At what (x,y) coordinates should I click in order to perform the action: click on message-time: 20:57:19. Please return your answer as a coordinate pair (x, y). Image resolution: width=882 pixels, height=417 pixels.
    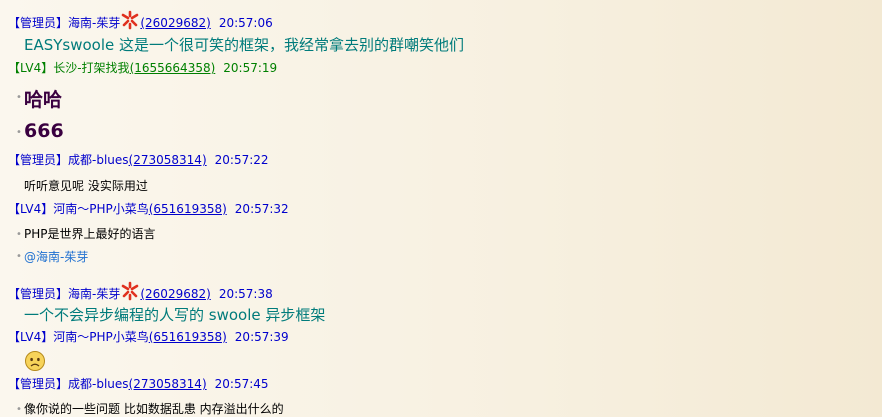
    Looking at the image, I should click on (250, 68).